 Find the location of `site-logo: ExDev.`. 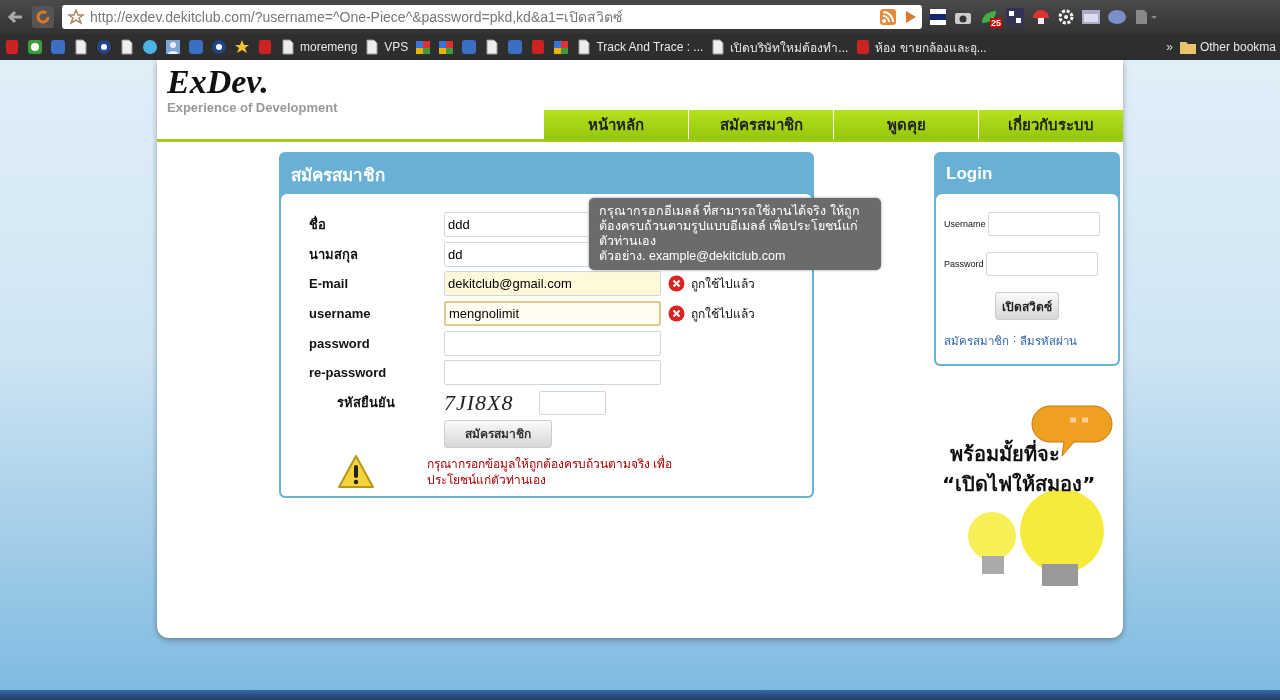

site-logo: ExDev. is located at coordinates (218, 82).